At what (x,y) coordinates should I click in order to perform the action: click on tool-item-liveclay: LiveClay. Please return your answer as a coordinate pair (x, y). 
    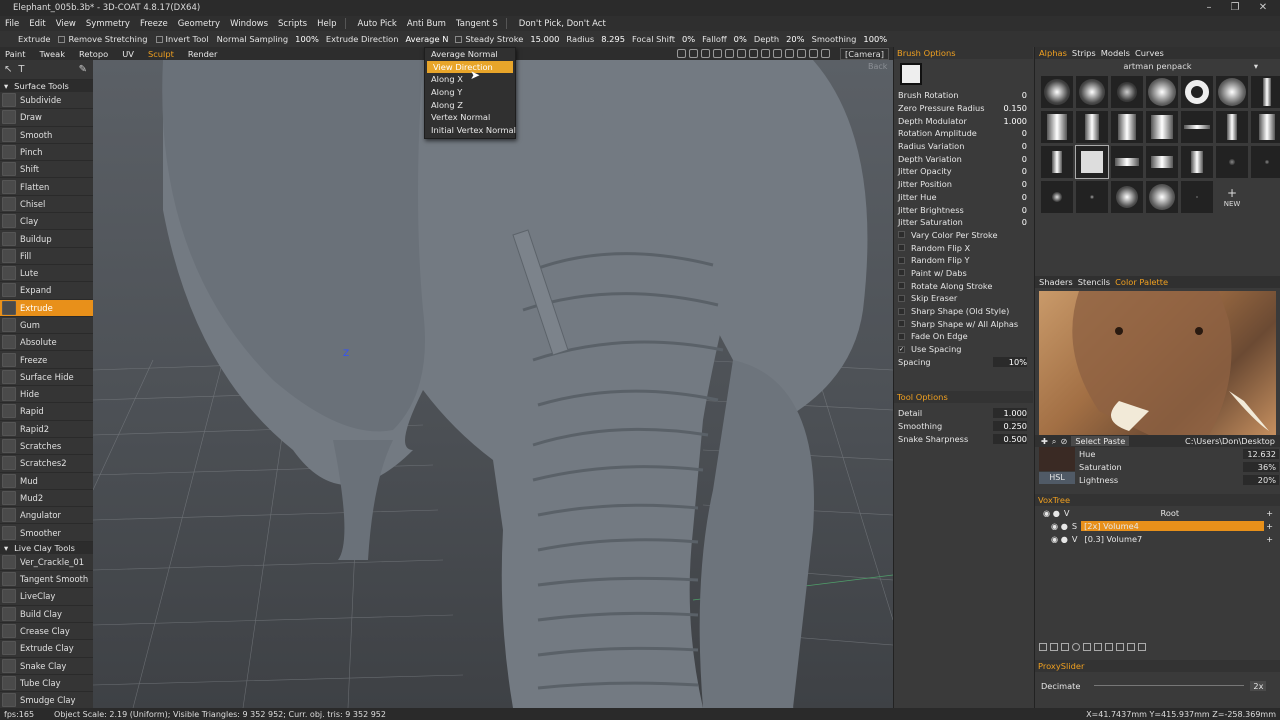
    Looking at the image, I should click on (46, 597).